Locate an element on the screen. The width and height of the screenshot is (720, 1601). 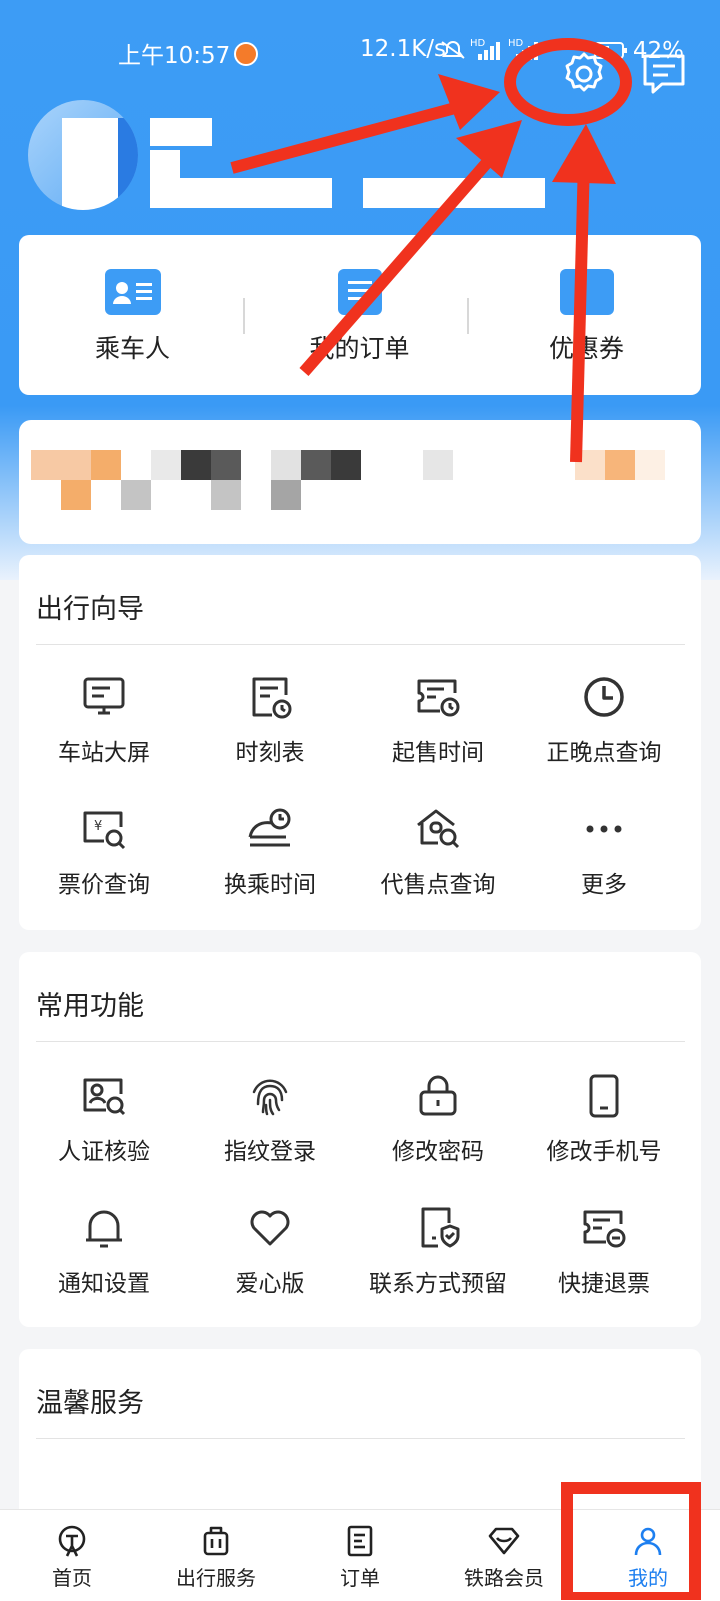
mute-icon is located at coordinates (453, 50).